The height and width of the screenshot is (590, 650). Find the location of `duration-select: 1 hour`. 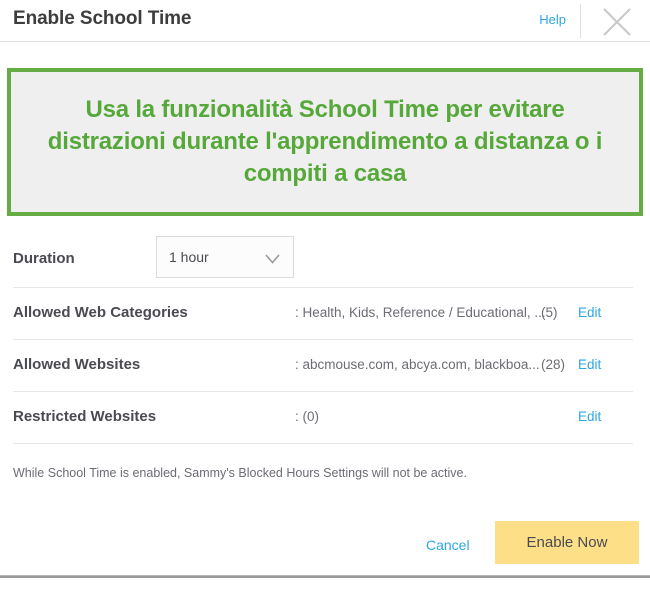

duration-select: 1 hour is located at coordinates (225, 257).